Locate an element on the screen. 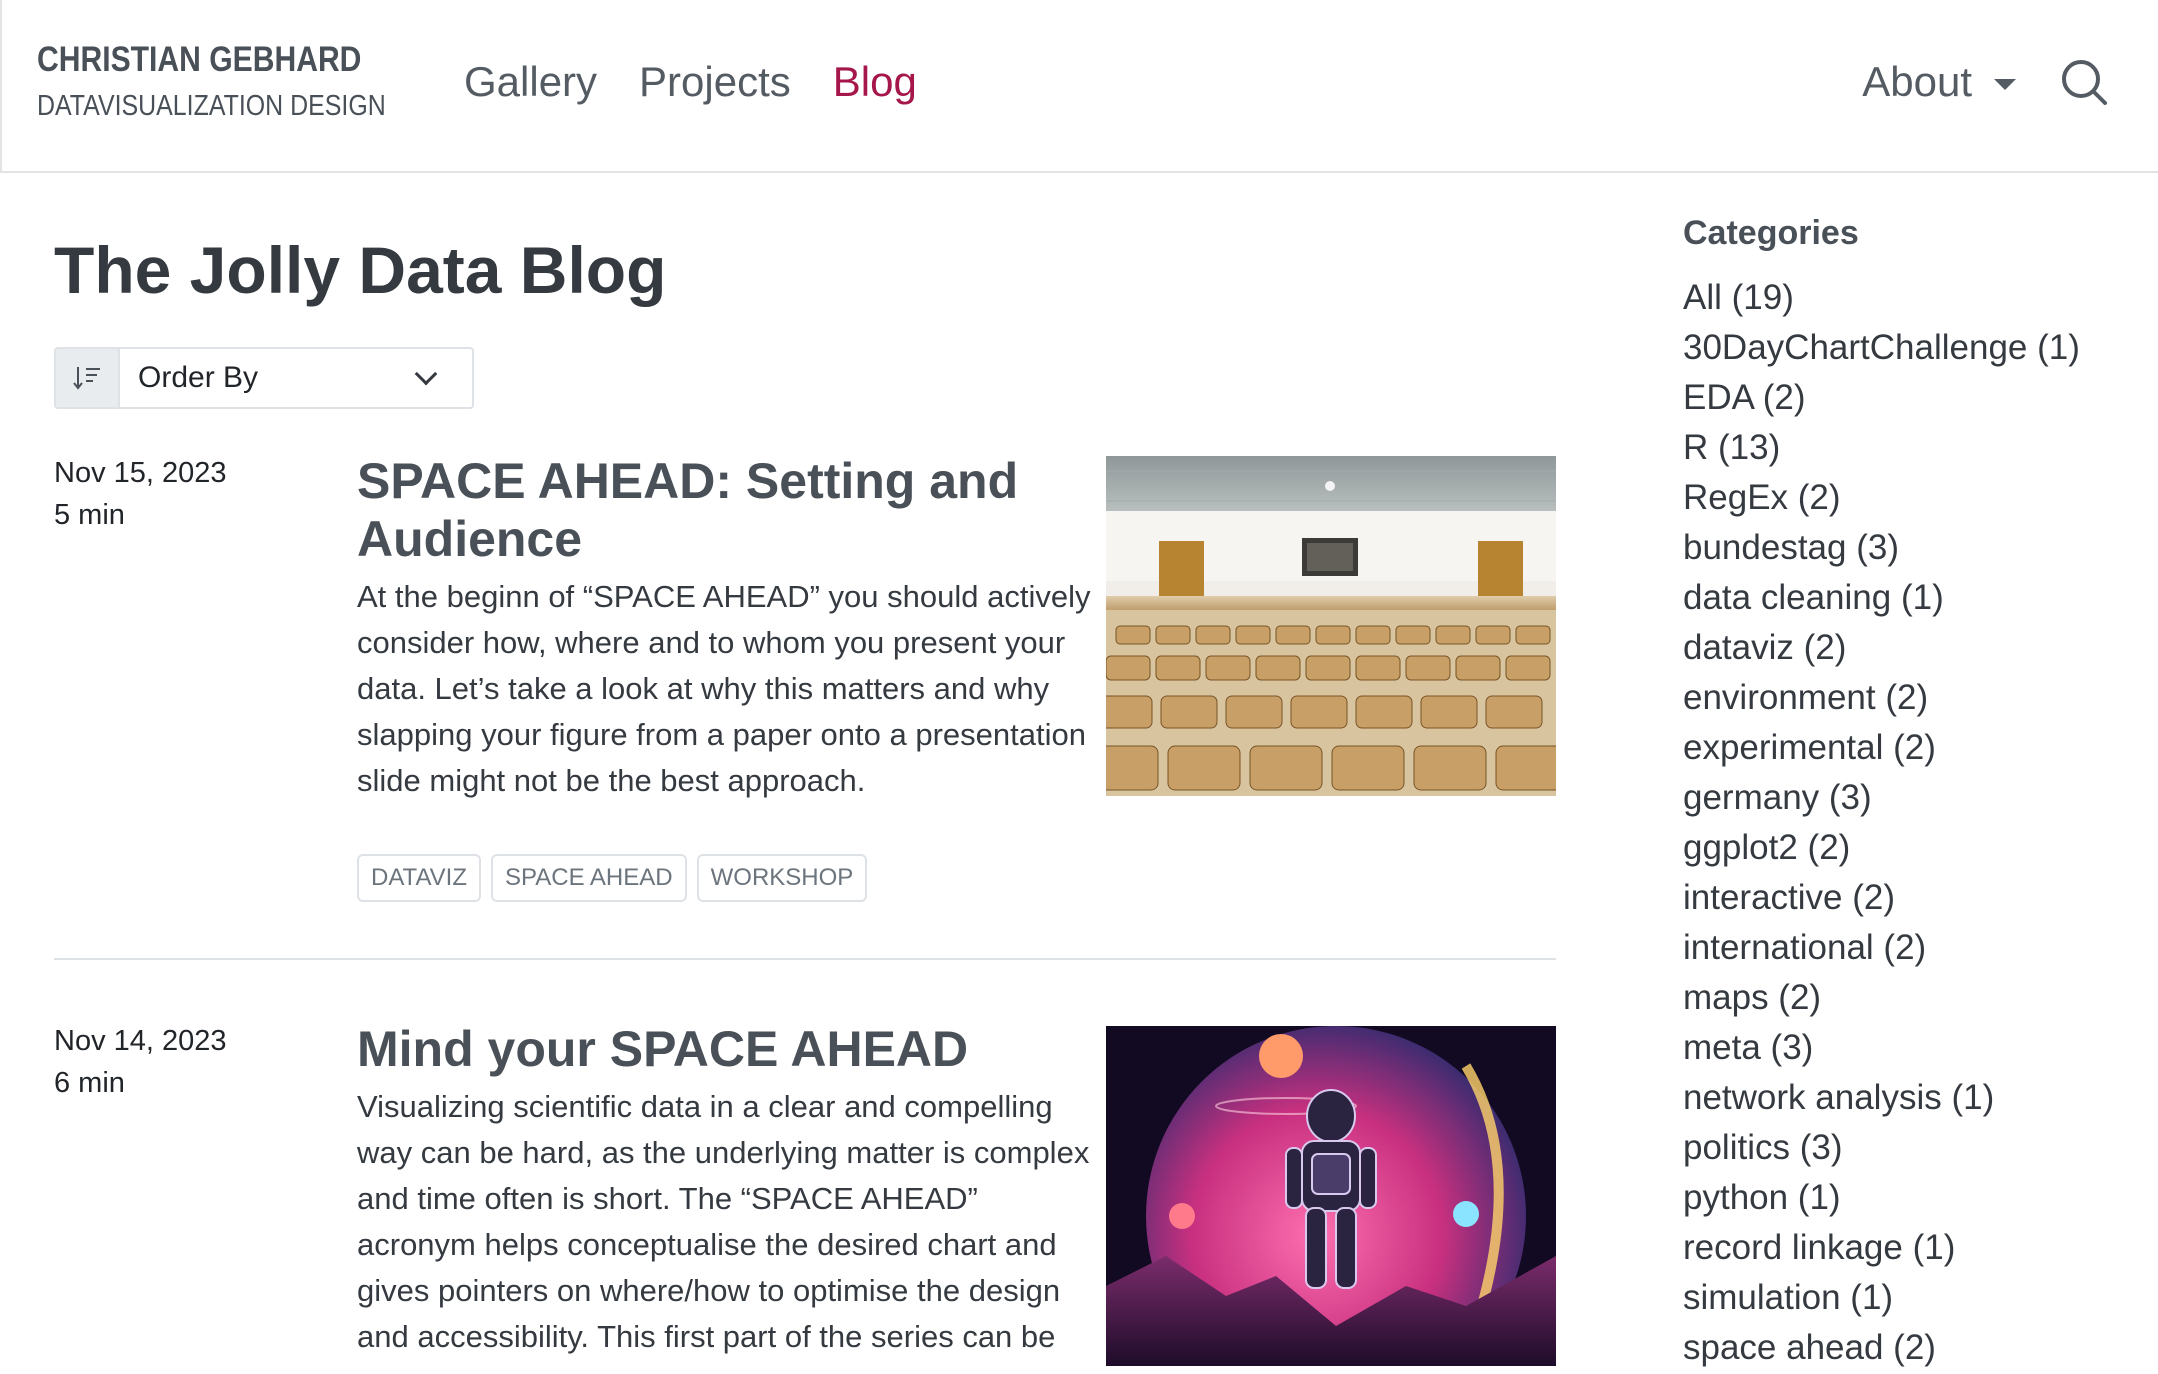  post-tags: DATAVIZ SPACE AHEAD WORKSHOP is located at coordinates (727, 878).